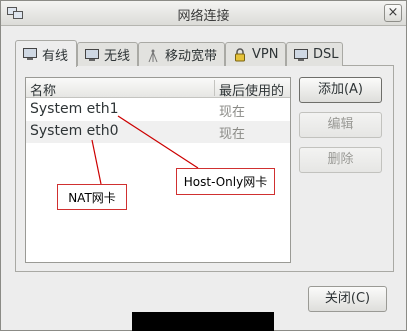 This screenshot has width=407, height=331. Describe the element at coordinates (214, 88) in the screenshot. I see `column-divider` at that location.